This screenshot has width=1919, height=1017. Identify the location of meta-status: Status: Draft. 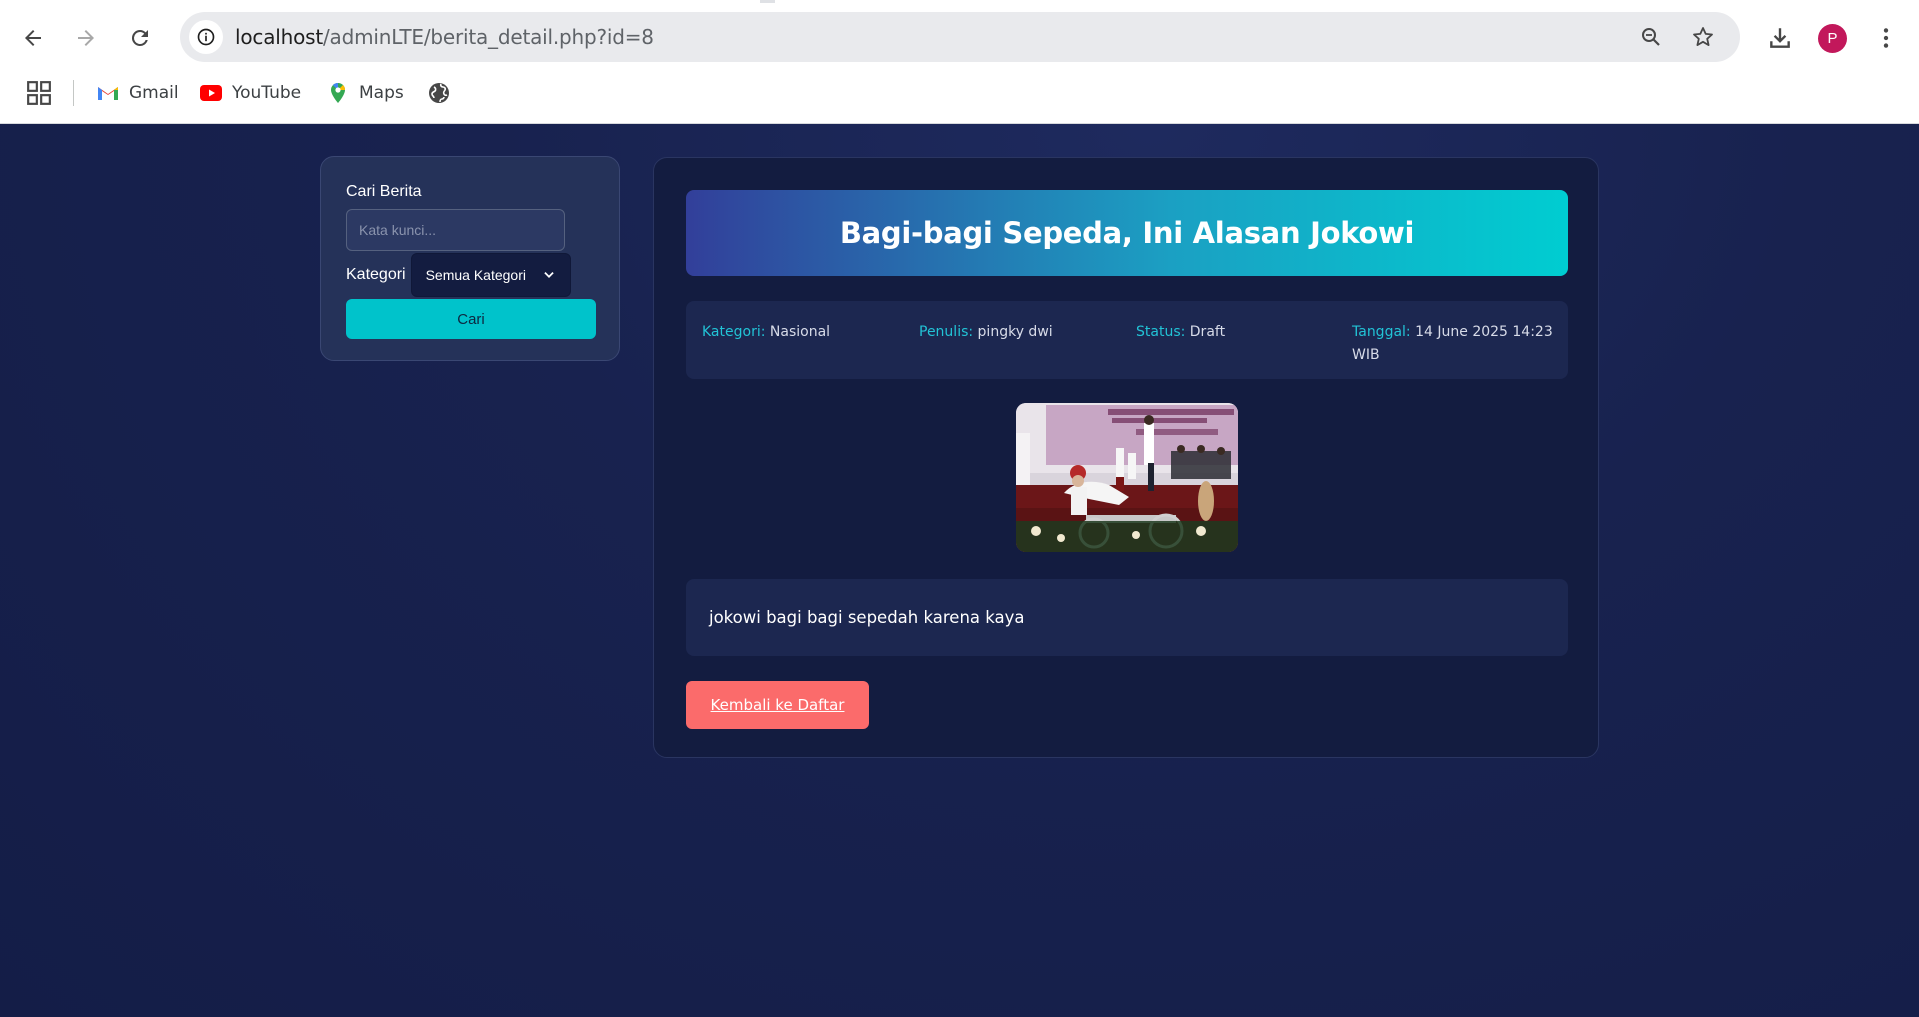
(1180, 332).